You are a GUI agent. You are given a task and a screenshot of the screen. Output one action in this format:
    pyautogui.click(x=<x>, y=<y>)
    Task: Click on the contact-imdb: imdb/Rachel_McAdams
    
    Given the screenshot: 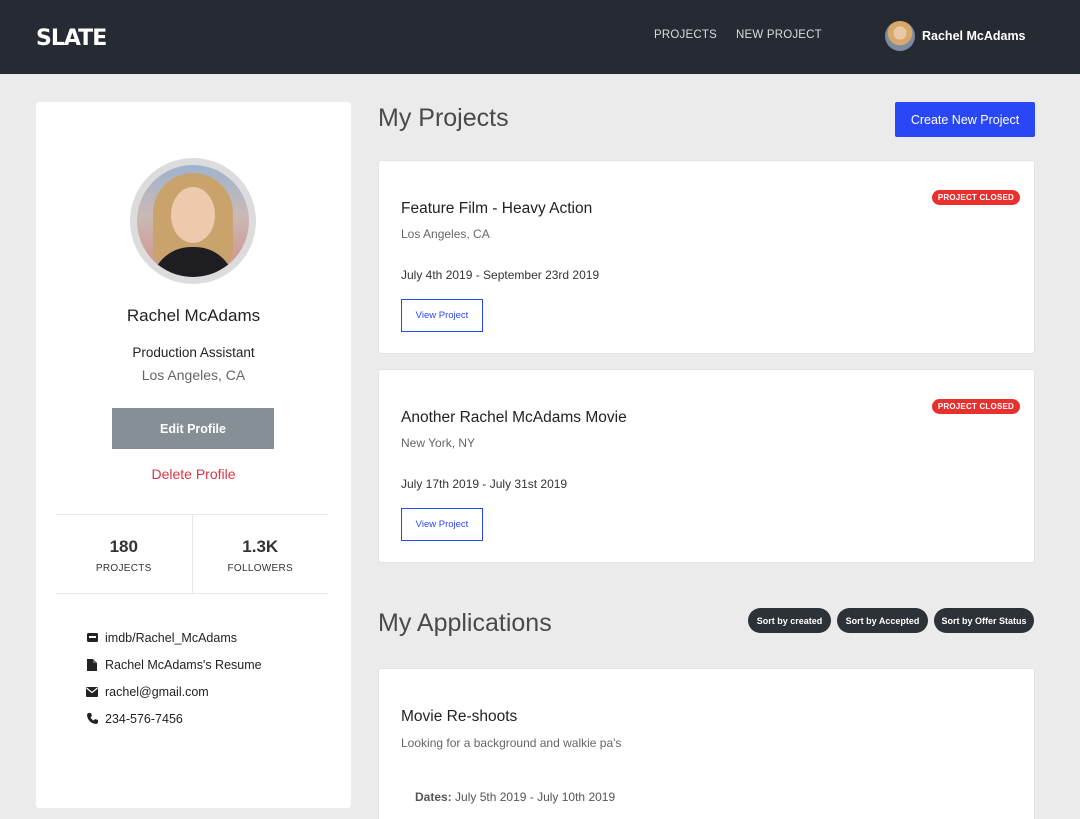 What is the action you would take?
    pyautogui.click(x=174, y=637)
    